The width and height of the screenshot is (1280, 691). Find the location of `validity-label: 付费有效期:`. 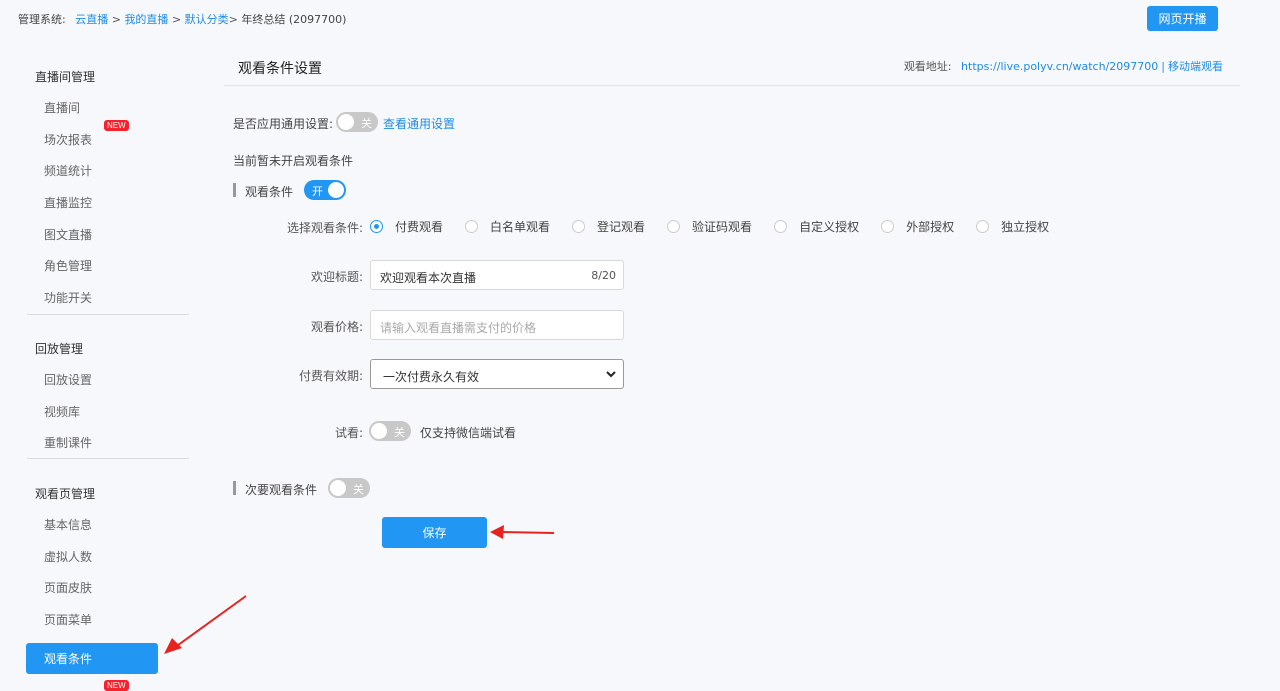

validity-label: 付费有效期: is located at coordinates (330, 376).